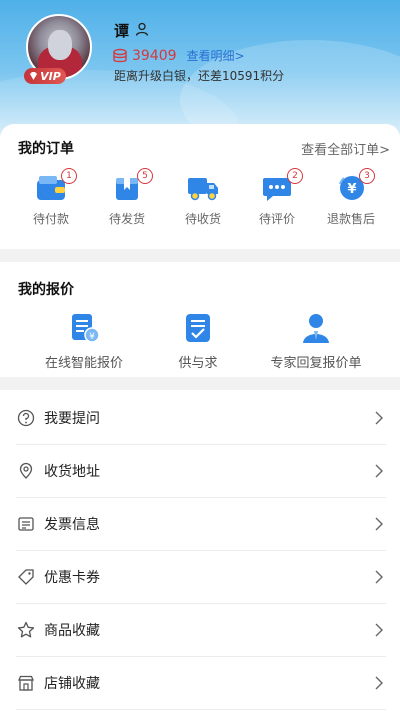 This screenshot has width=400, height=711. Describe the element at coordinates (60, 45) in the screenshot. I see `avatar-face` at that location.